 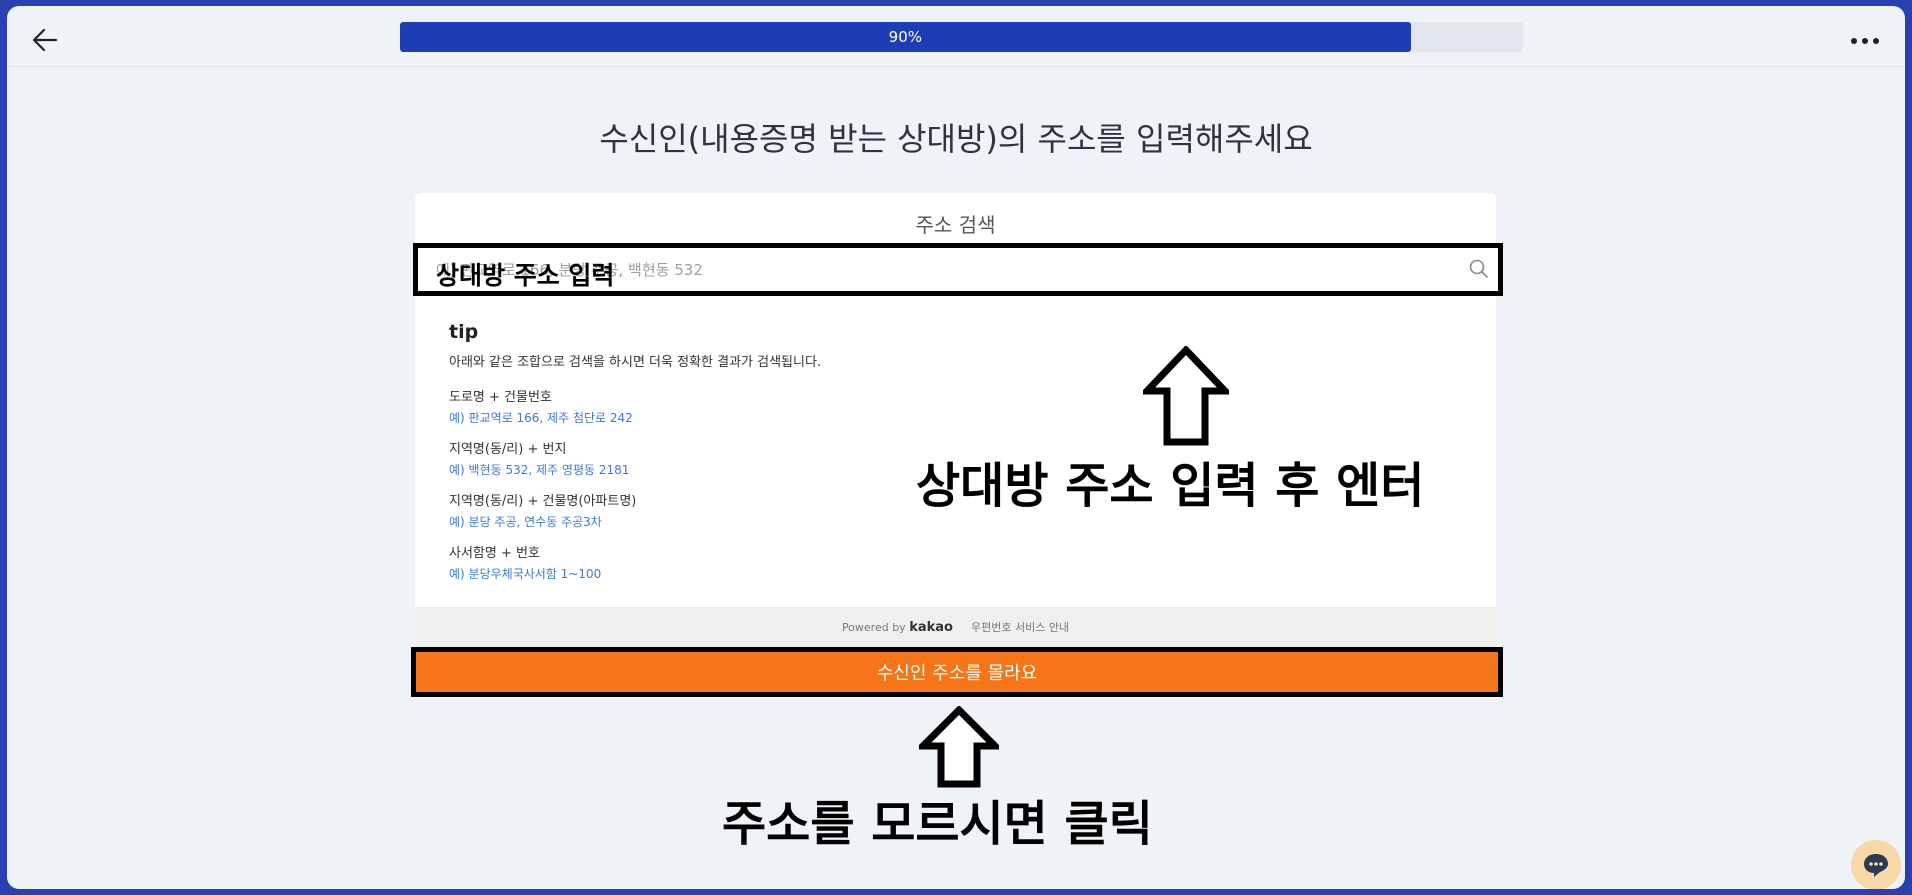 I want to click on ellipsis-icon, so click(x=1865, y=41).